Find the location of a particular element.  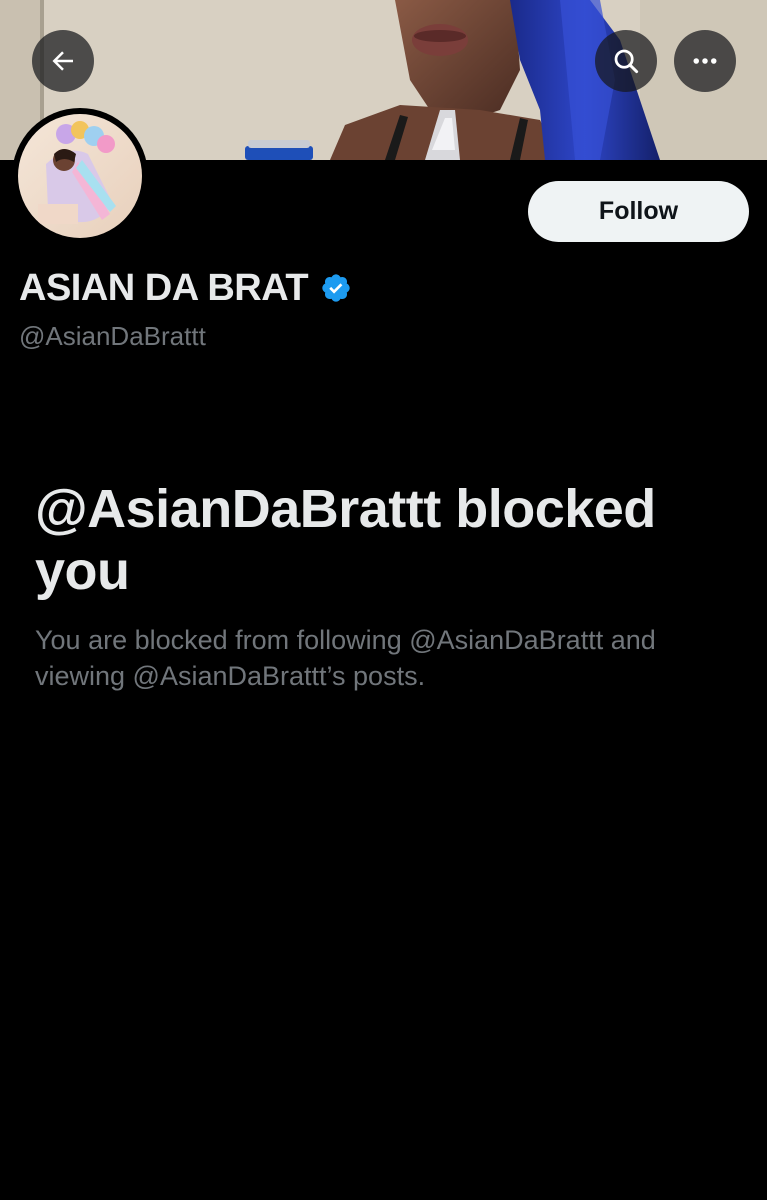

more-horizontal-icon is located at coordinates (705, 61).